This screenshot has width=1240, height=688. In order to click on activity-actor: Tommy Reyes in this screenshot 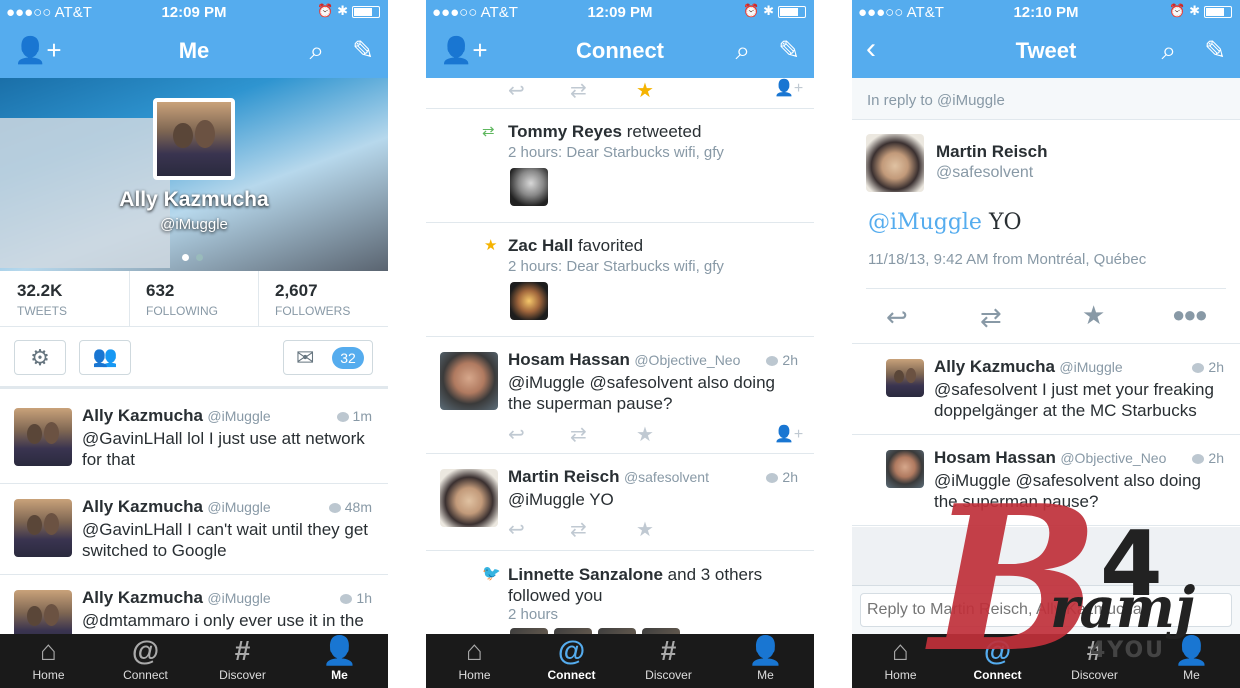, I will do `click(565, 131)`.